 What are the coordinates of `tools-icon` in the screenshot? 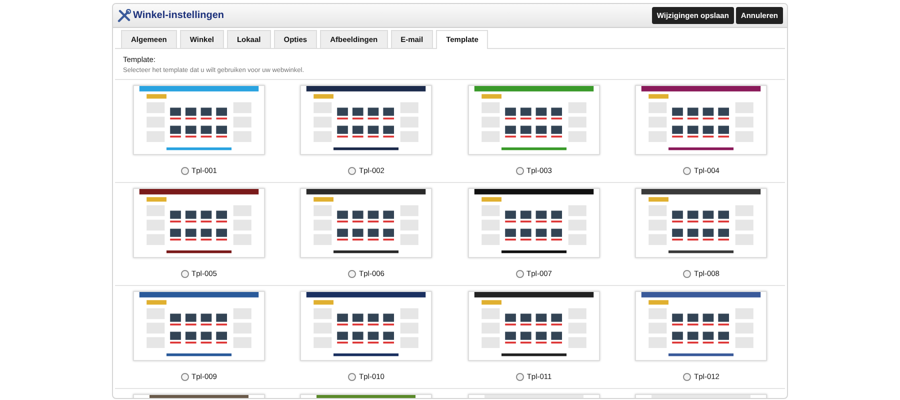 It's located at (124, 15).